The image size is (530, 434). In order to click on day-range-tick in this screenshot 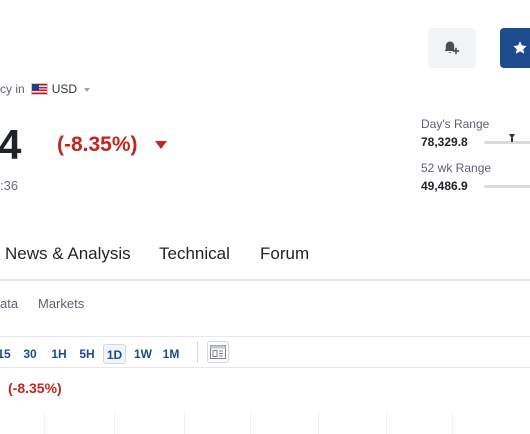, I will do `click(512, 140)`.